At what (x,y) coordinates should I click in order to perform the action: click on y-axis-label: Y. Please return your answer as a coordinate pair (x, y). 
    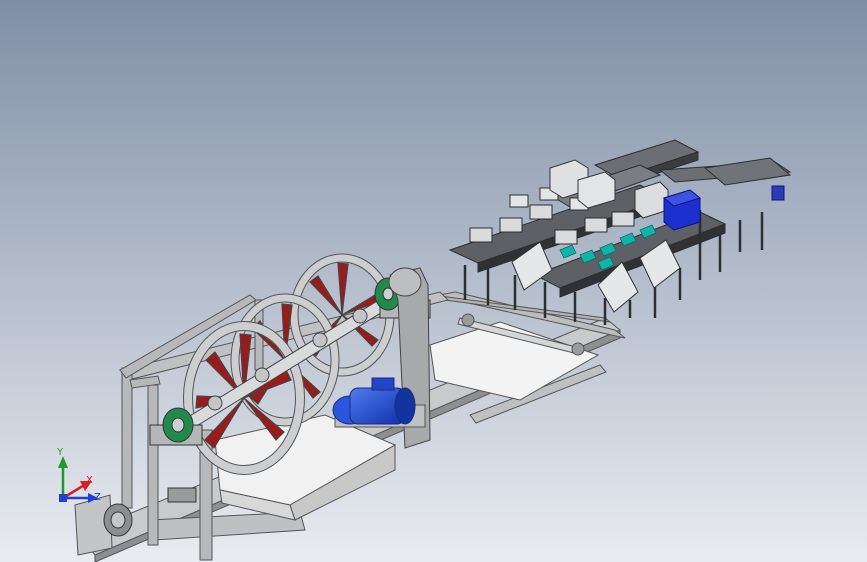
    Looking at the image, I should click on (60, 452).